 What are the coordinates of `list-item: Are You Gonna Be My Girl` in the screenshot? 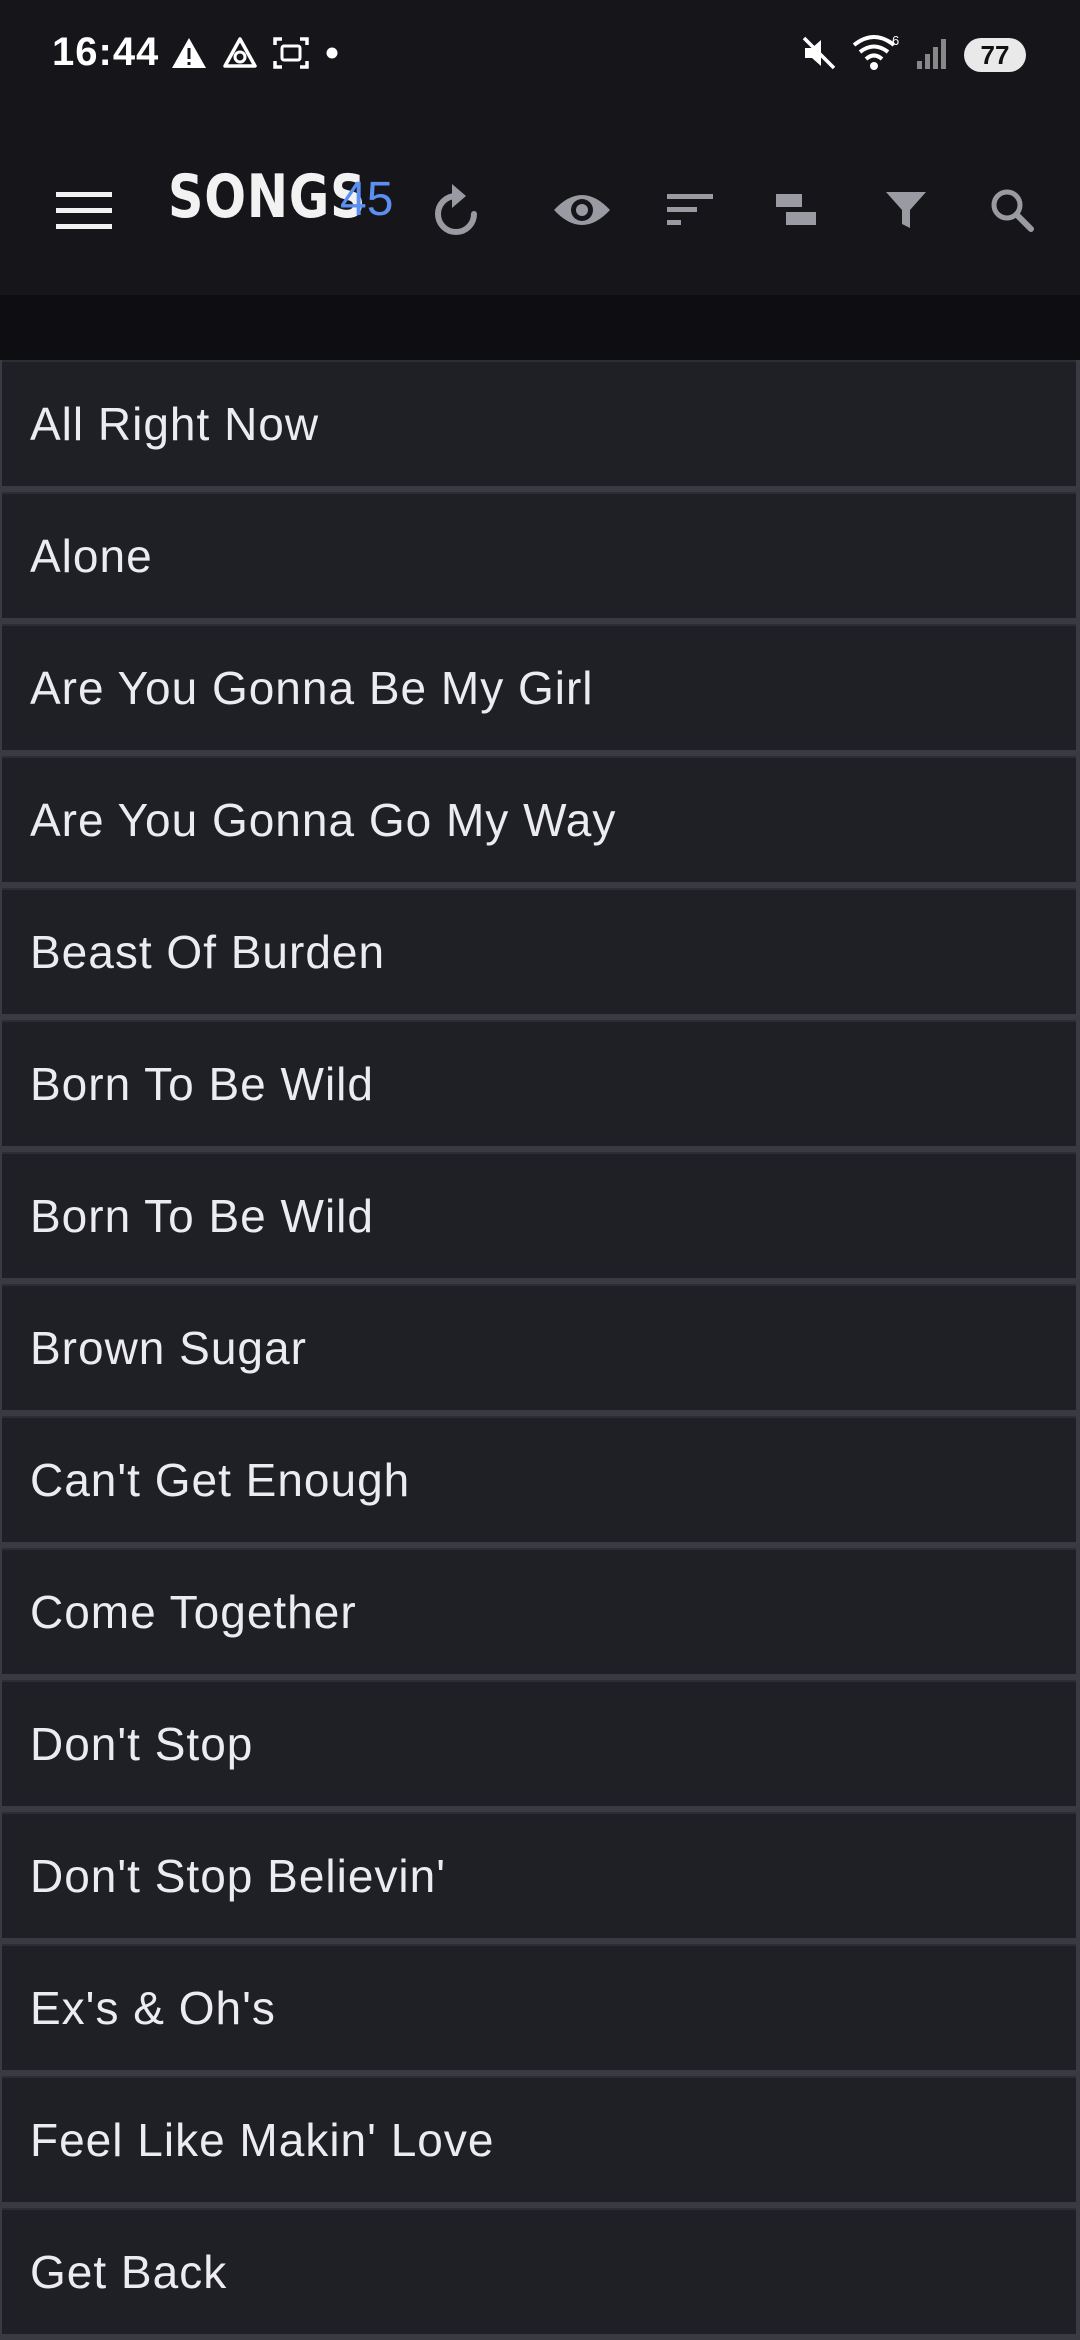 It's located at (539, 687).